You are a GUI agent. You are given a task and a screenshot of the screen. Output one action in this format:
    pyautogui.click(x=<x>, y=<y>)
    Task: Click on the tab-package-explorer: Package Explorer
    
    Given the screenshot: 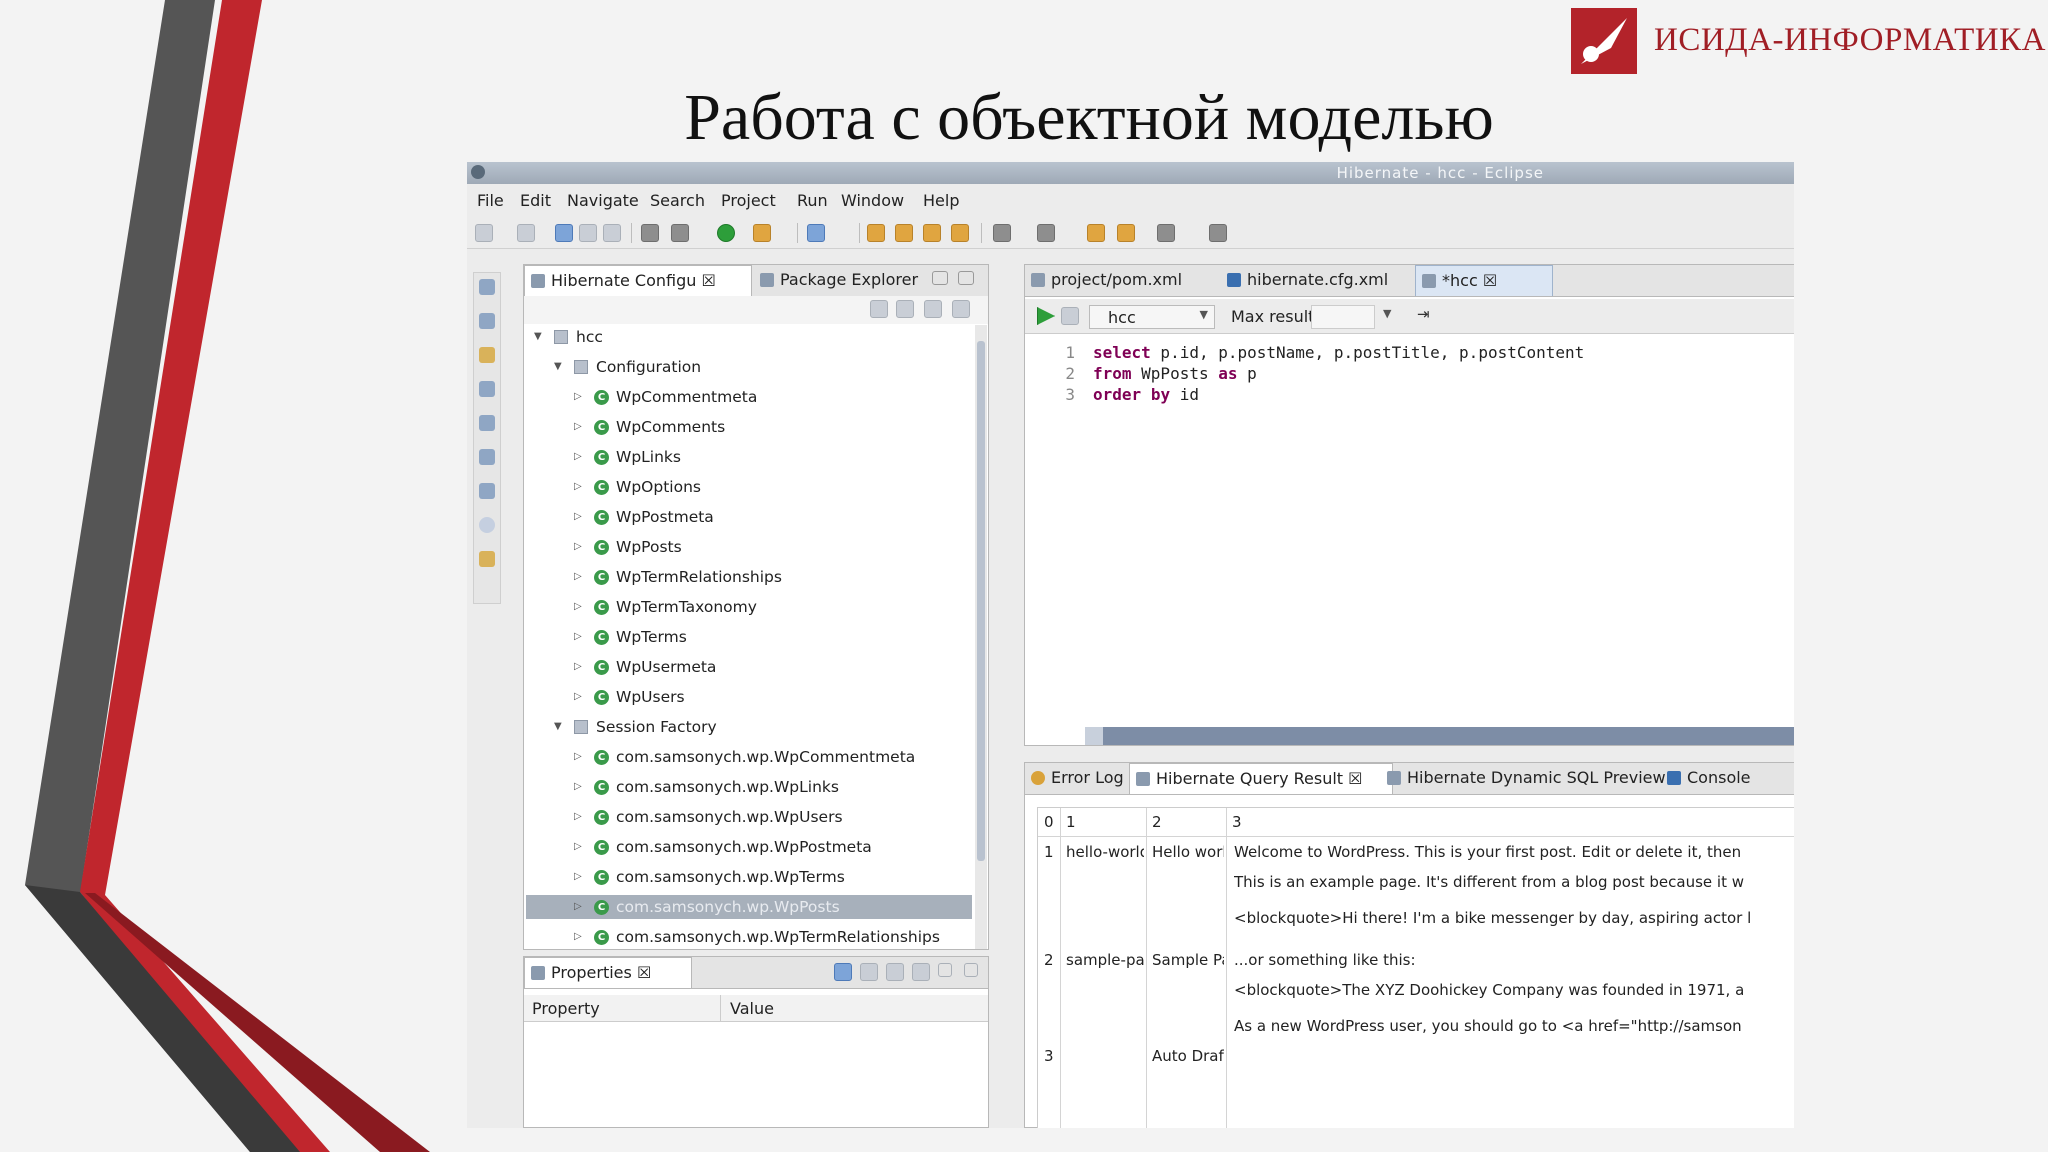 What is the action you would take?
    pyautogui.click(x=847, y=280)
    